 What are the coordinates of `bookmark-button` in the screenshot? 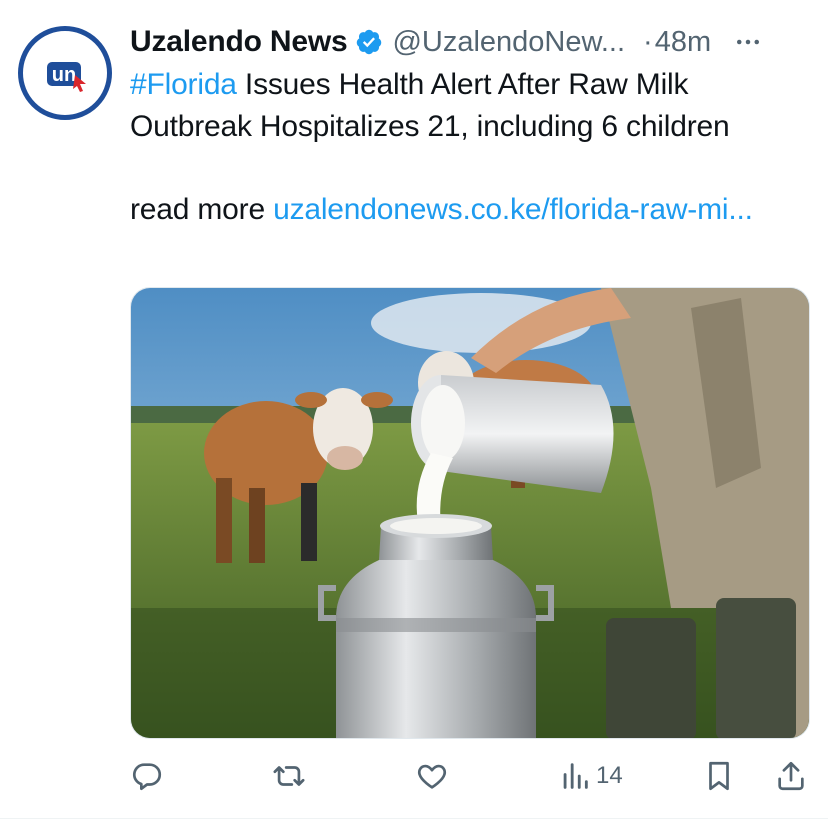 It's located at (719, 776).